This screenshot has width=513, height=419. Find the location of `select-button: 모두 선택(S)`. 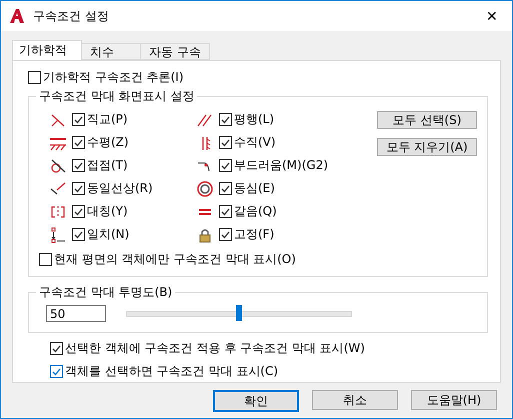

select-button: 모두 선택(S) is located at coordinates (427, 120).